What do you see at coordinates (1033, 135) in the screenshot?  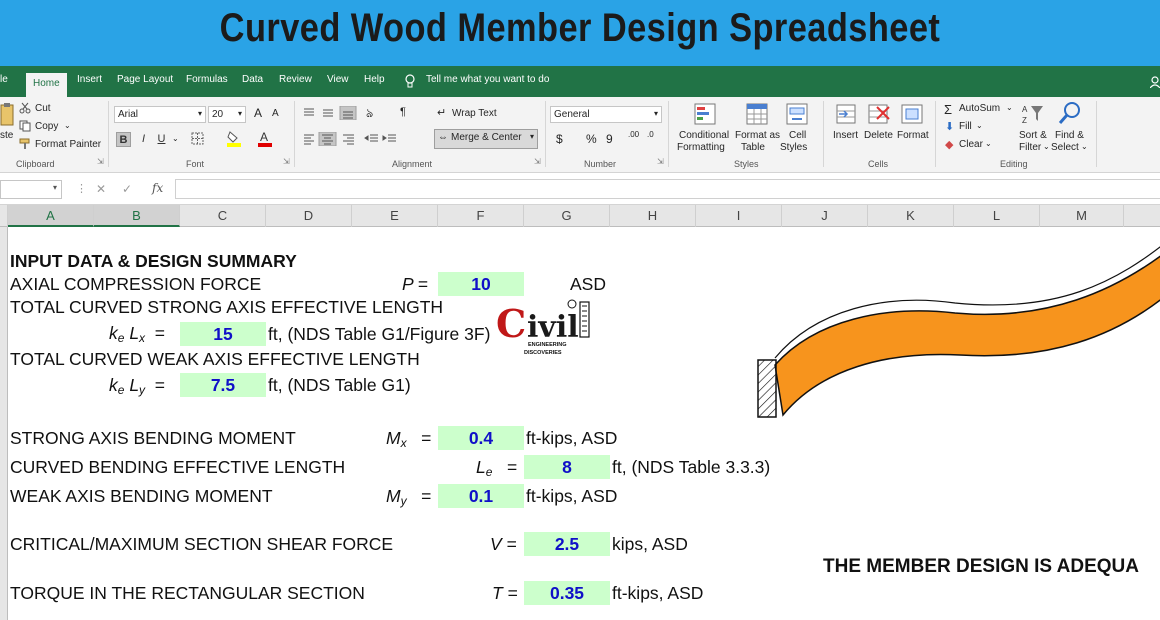 I see `sort-filter-button: Sort &` at bounding box center [1033, 135].